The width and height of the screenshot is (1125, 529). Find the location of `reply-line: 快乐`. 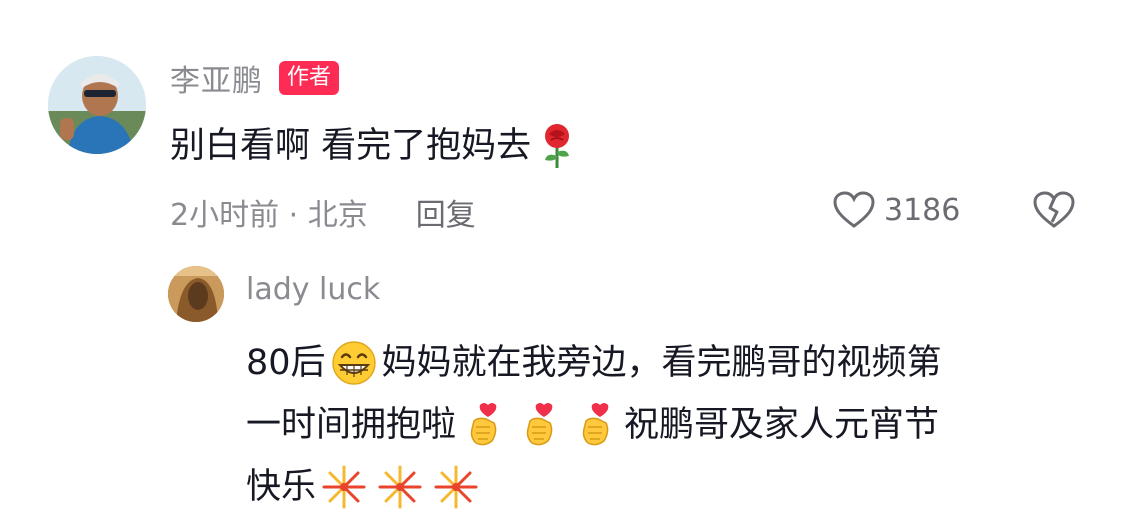

reply-line: 快乐 is located at coordinates (666, 487).